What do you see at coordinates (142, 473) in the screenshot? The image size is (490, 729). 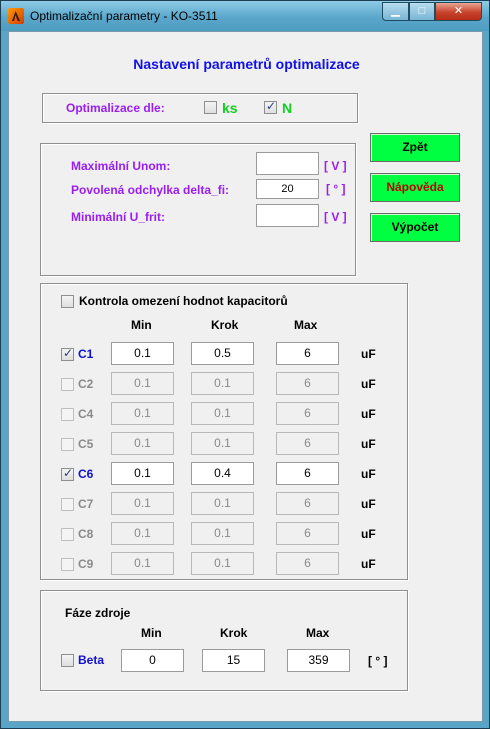 I see `c6-min-input: 0.1` at bounding box center [142, 473].